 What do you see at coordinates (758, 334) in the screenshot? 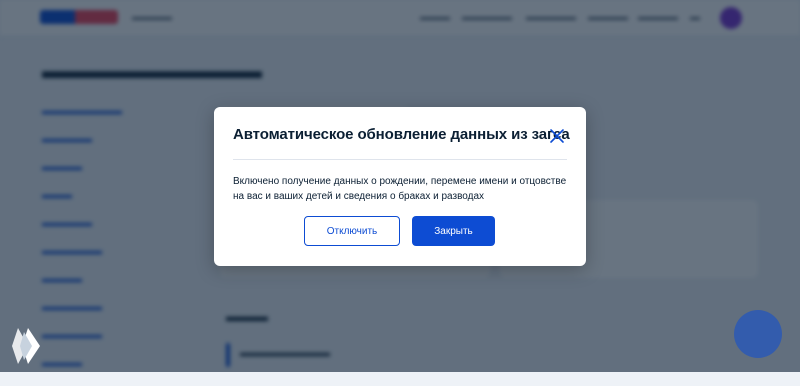
I see `chat-bubble-icon` at bounding box center [758, 334].